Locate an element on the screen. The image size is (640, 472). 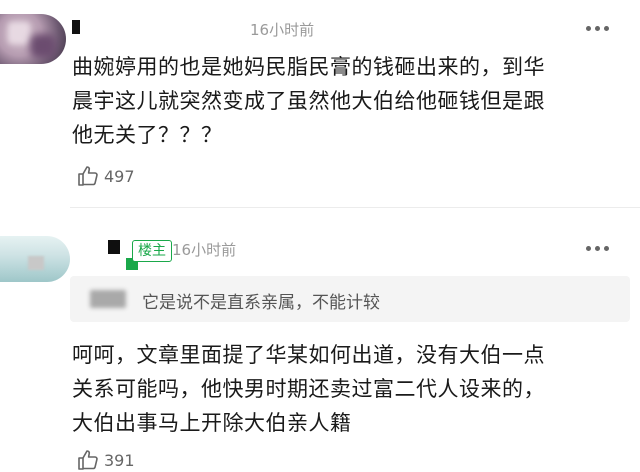
reply-line: 呵呵，文章里面提了华某如何出道，没有大伯一点 is located at coordinates (308, 355).